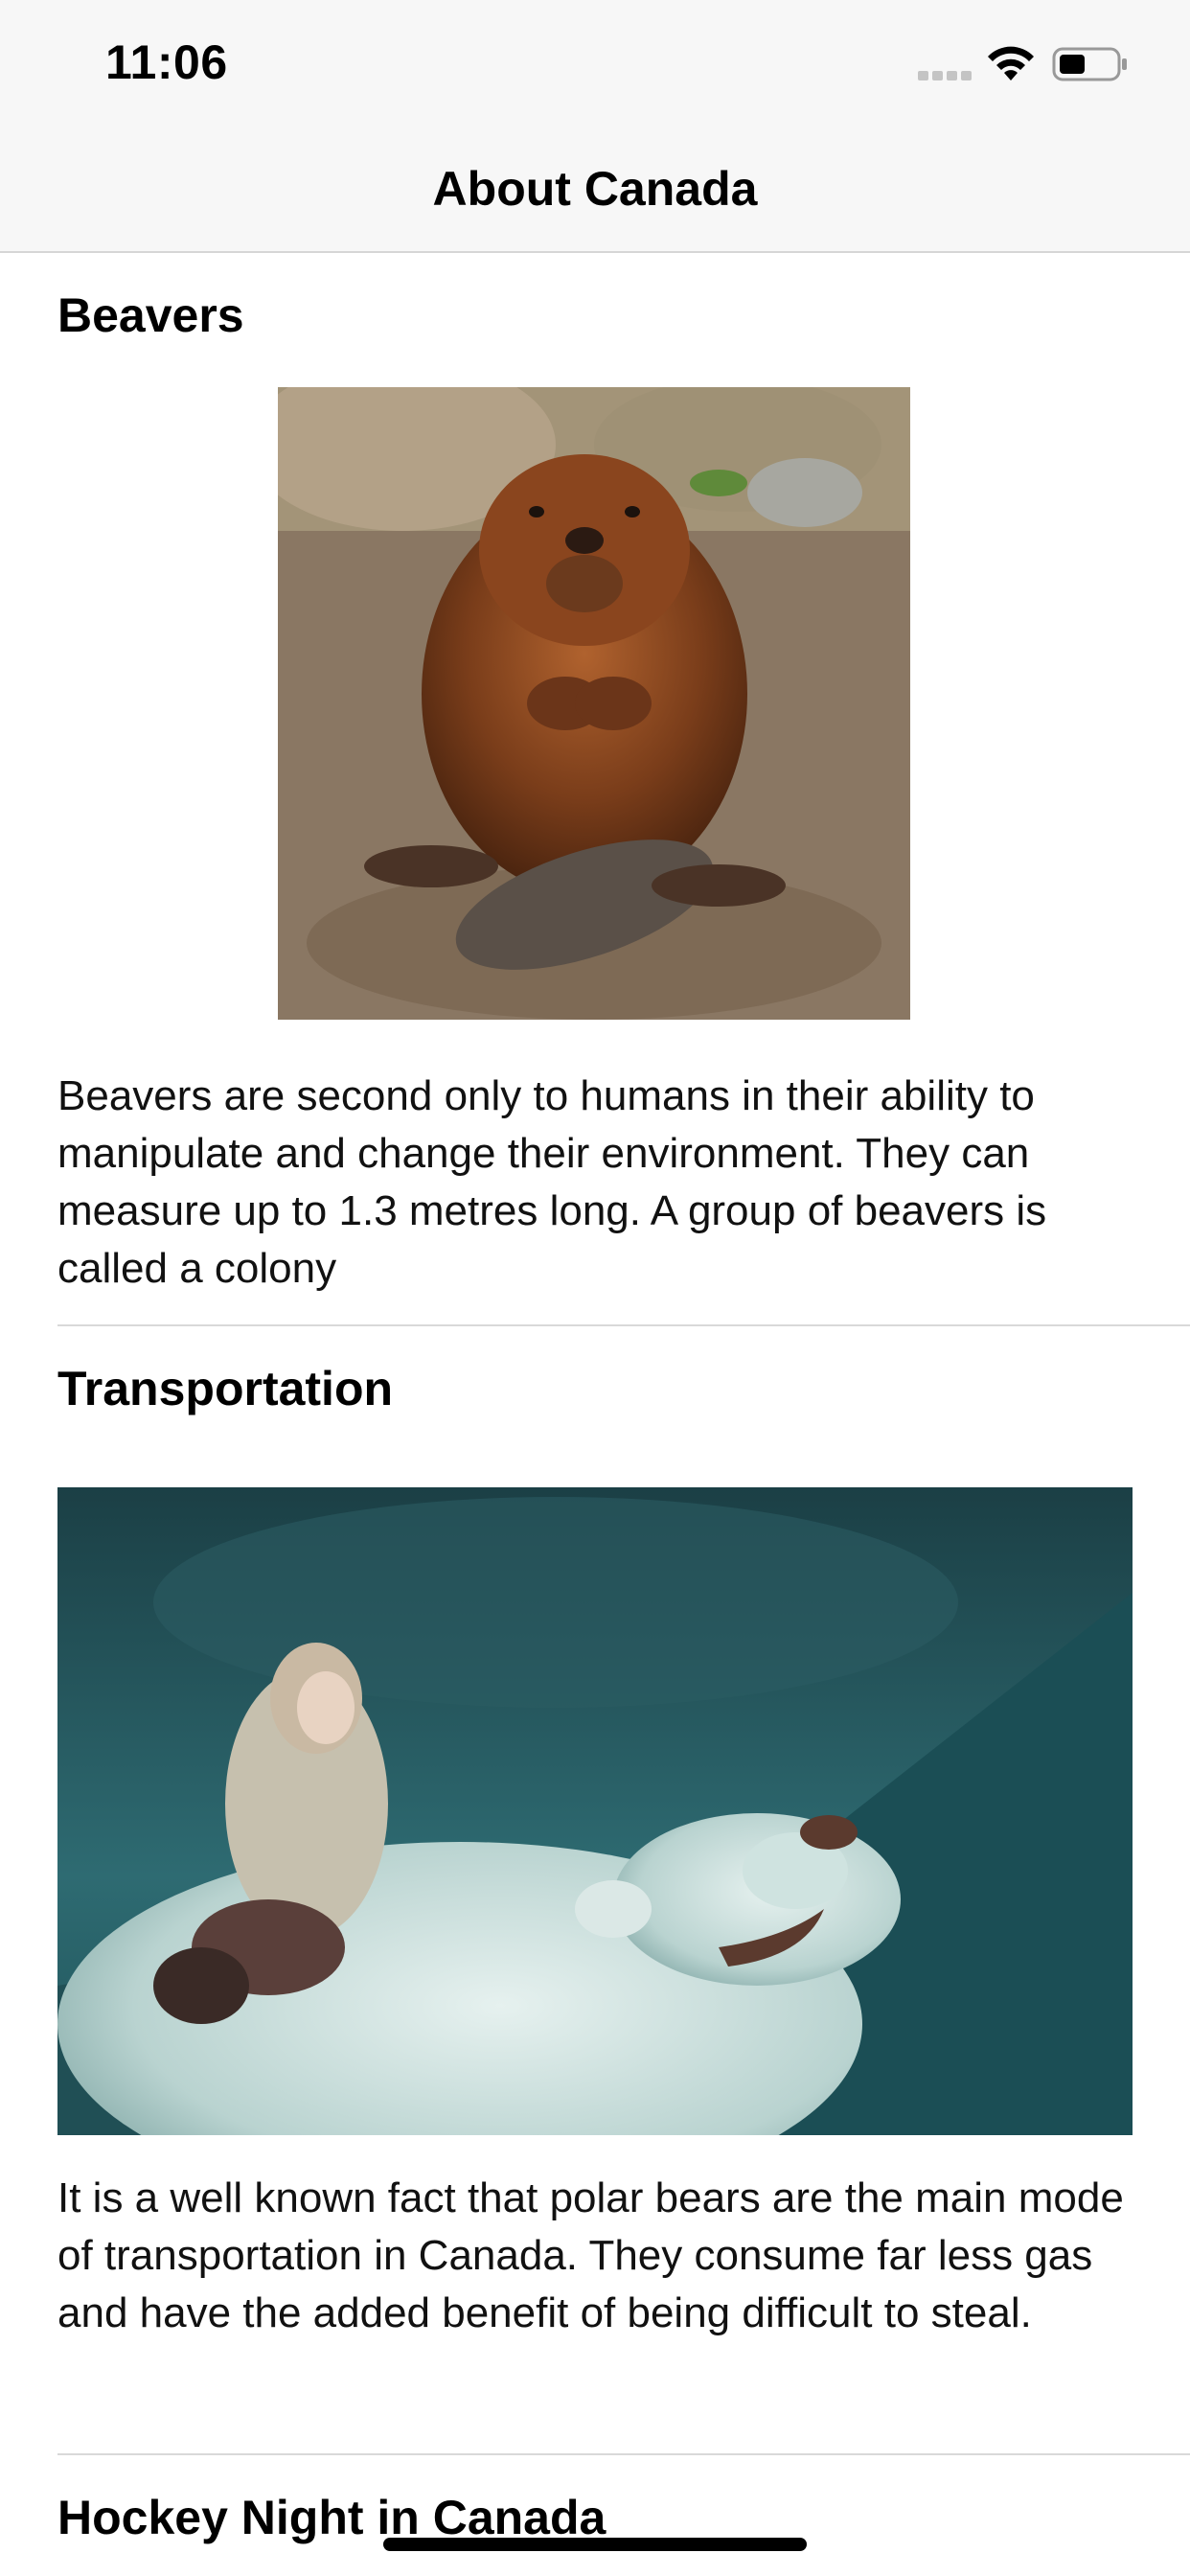 This screenshot has width=1190, height=2576. Describe the element at coordinates (945, 74) in the screenshot. I see `signal-icon` at that location.